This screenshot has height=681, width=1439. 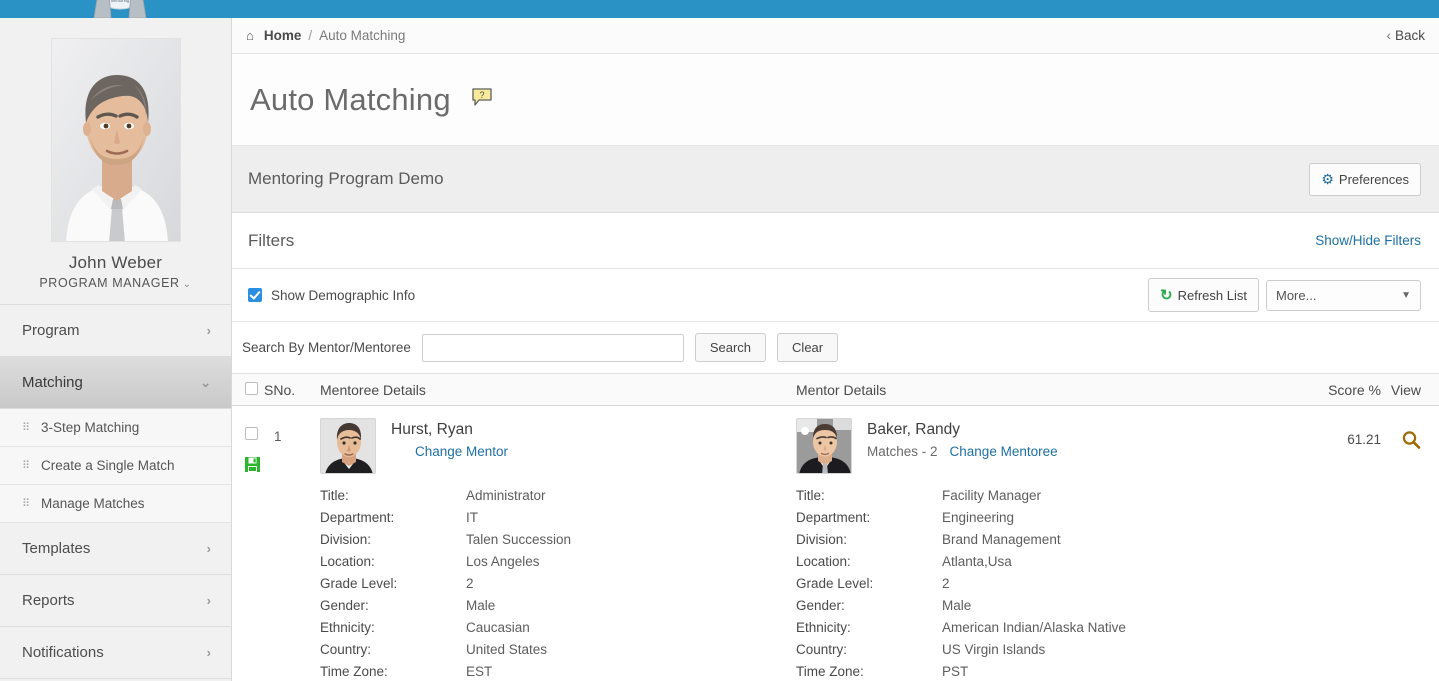 I want to click on detail-value: Engineering, so click(x=978, y=517).